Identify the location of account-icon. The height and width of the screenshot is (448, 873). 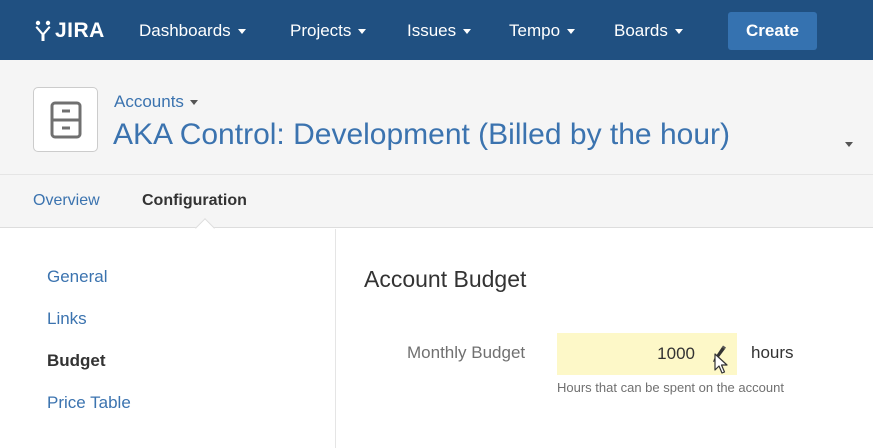
(65, 119).